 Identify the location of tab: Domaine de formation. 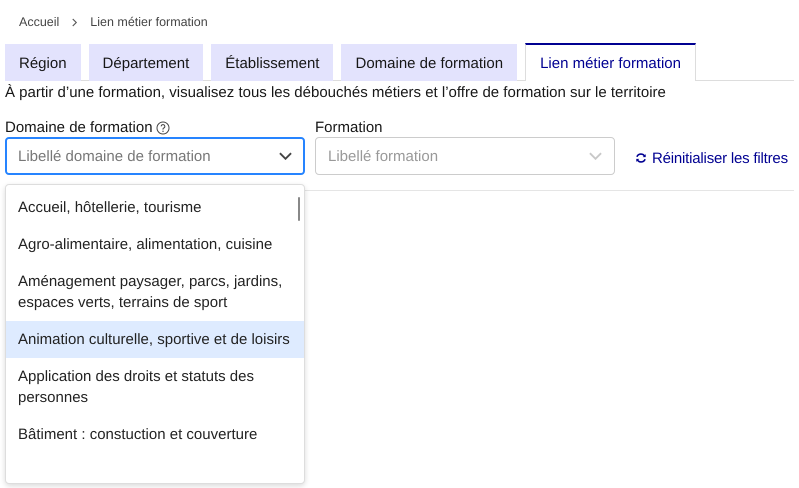
(429, 62).